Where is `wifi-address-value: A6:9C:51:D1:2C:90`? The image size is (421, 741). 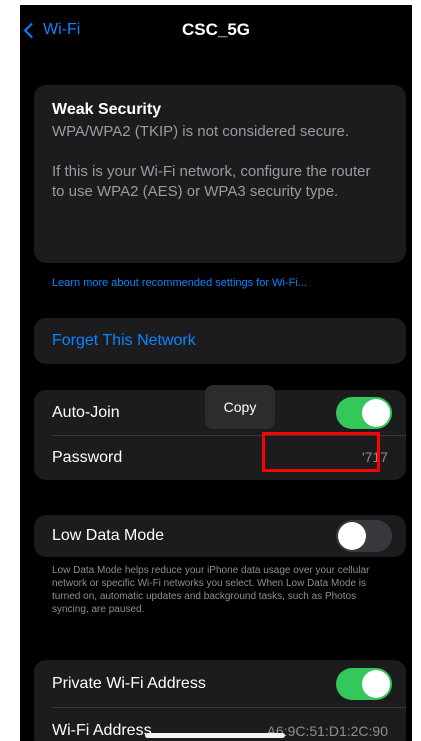
wifi-address-value: A6:9C:51:D1:2C:90 is located at coordinates (327, 731).